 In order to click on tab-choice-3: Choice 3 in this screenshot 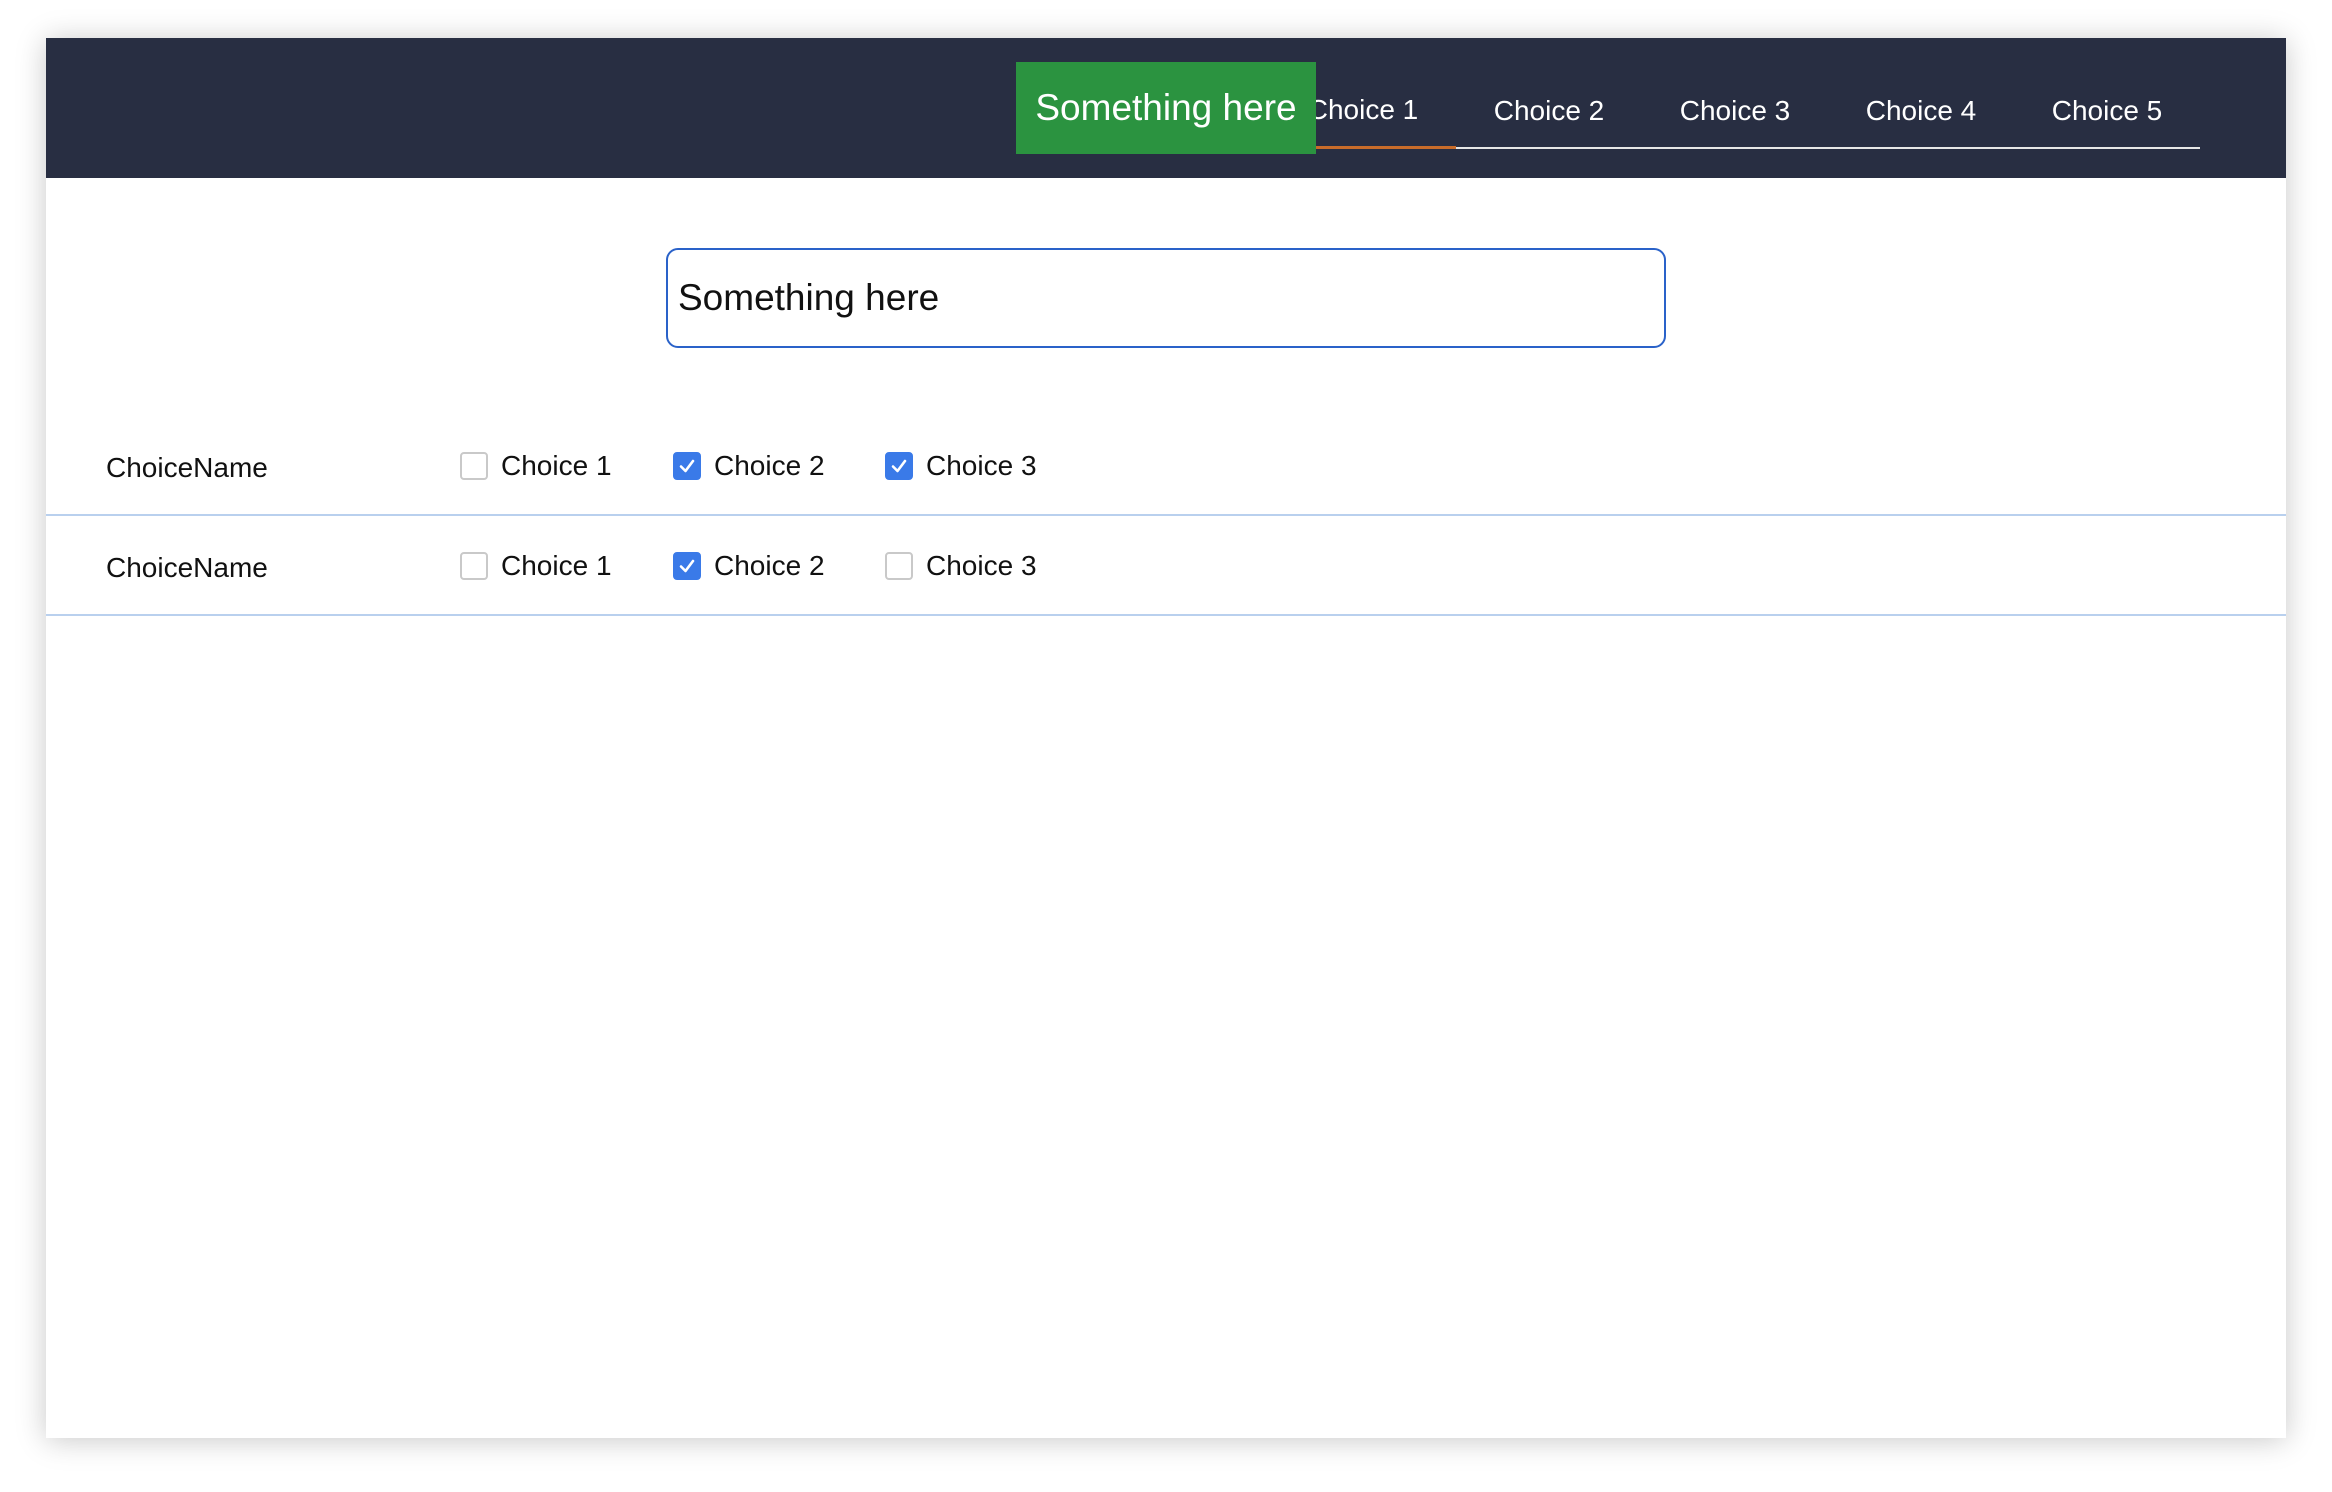, I will do `click(1735, 111)`.